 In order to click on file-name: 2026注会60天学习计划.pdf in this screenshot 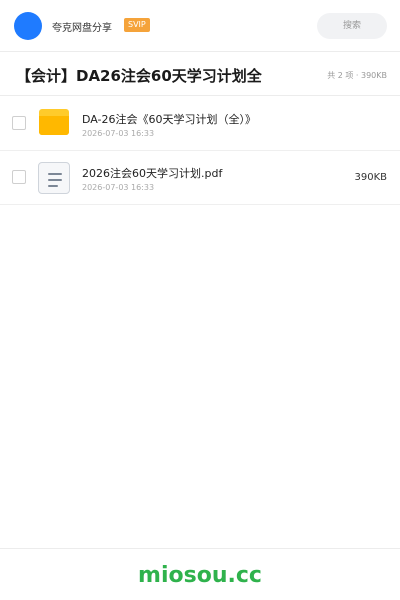, I will do `click(152, 173)`.